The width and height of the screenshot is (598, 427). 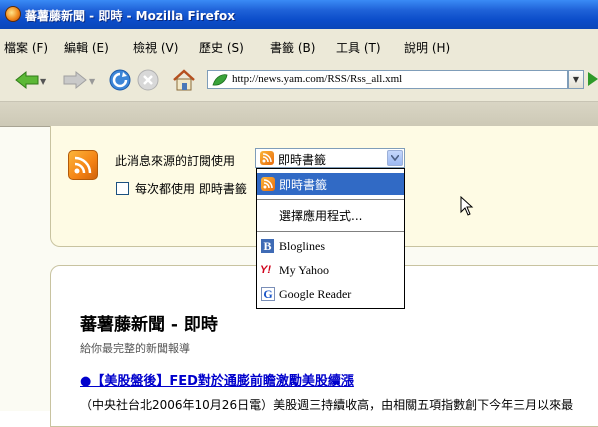 I want to click on feed-subtitle: 給你最完整的新聞報導, so click(x=135, y=348).